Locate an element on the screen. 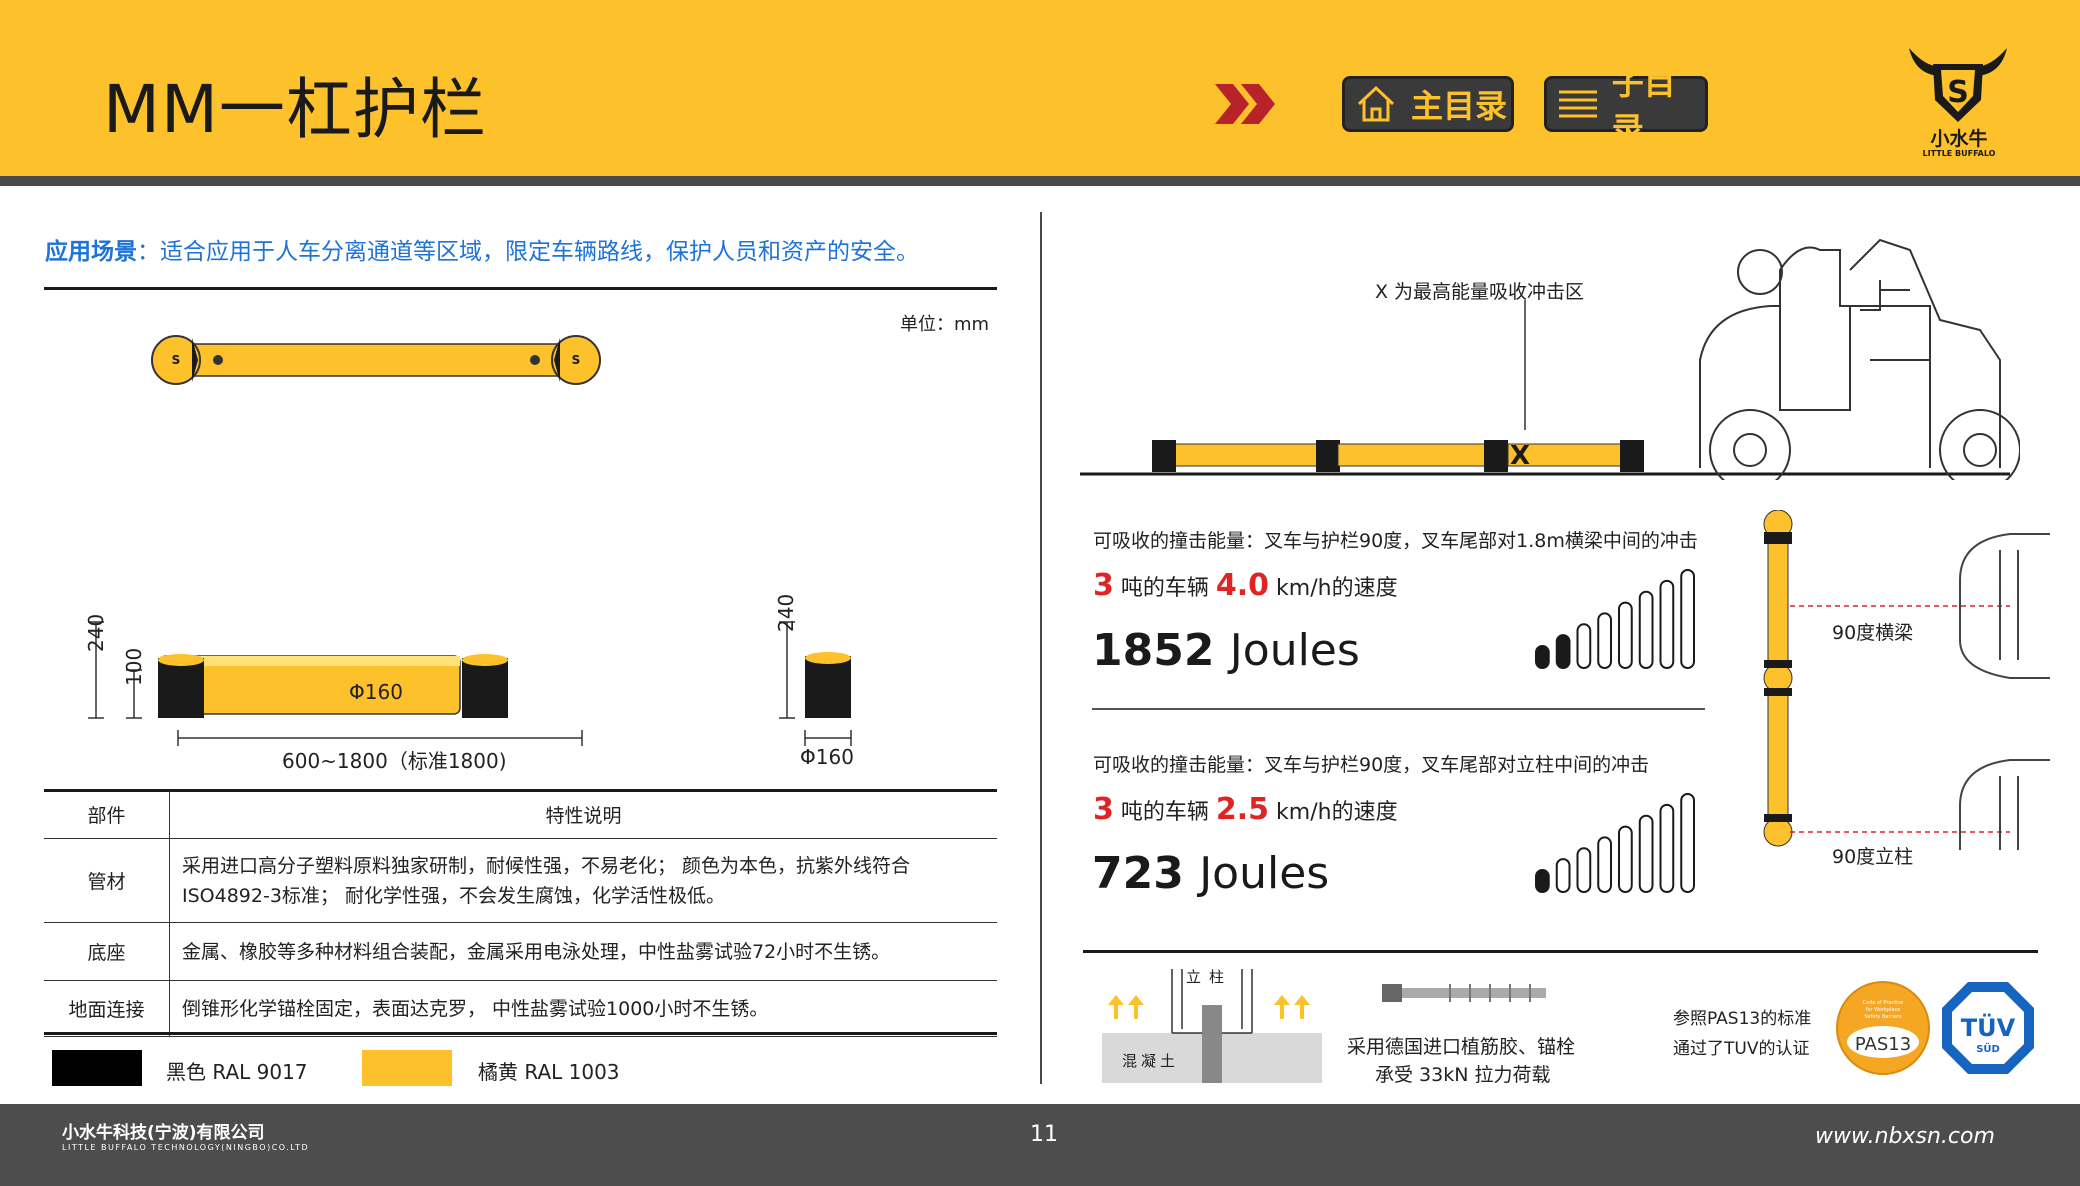 The height and width of the screenshot is (1186, 2080). color-label-yellow: 橘黄 RAL 1003 is located at coordinates (549, 1072).